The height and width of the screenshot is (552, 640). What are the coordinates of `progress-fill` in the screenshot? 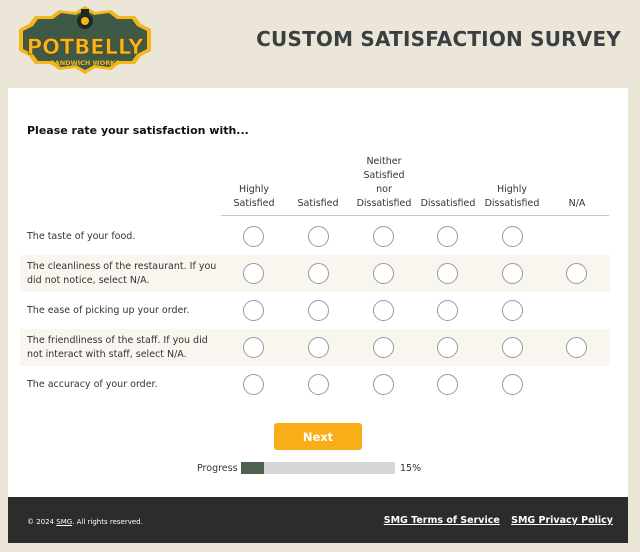 It's located at (253, 468).